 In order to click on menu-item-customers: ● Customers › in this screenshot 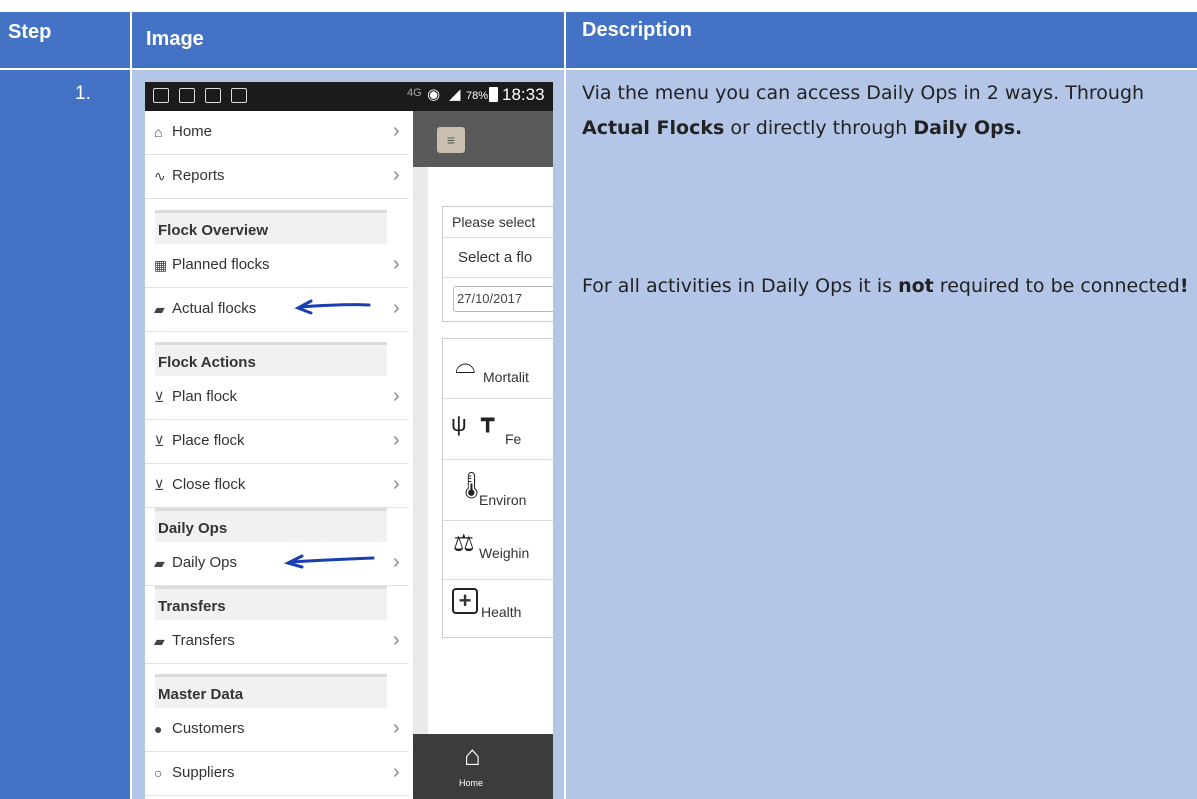, I will do `click(277, 730)`.